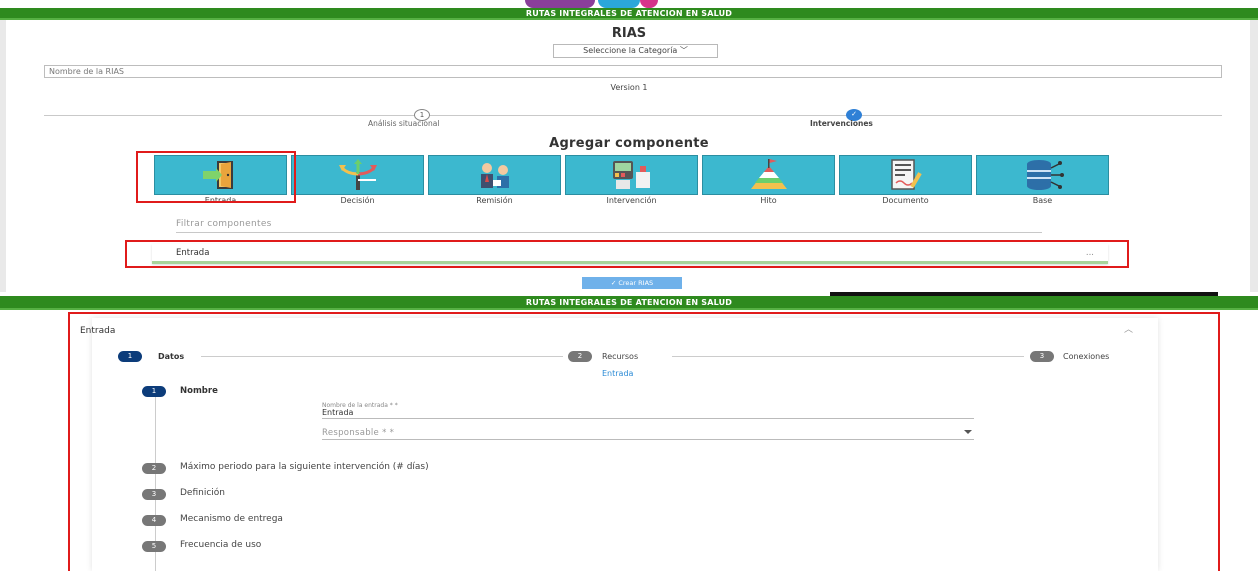  I want to click on category-select-label: Seleccione la Categoría, so click(630, 50).